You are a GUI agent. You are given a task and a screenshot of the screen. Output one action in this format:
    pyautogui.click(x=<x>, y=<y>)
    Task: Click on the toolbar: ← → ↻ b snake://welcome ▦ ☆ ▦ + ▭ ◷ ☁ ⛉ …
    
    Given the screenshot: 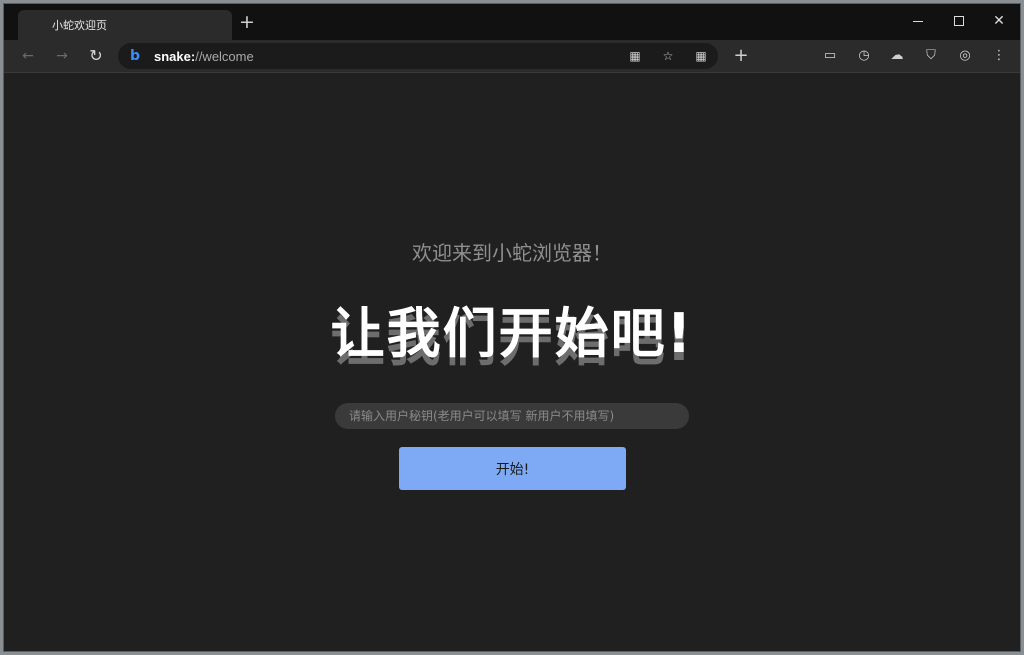 What is the action you would take?
    pyautogui.click(x=512, y=56)
    